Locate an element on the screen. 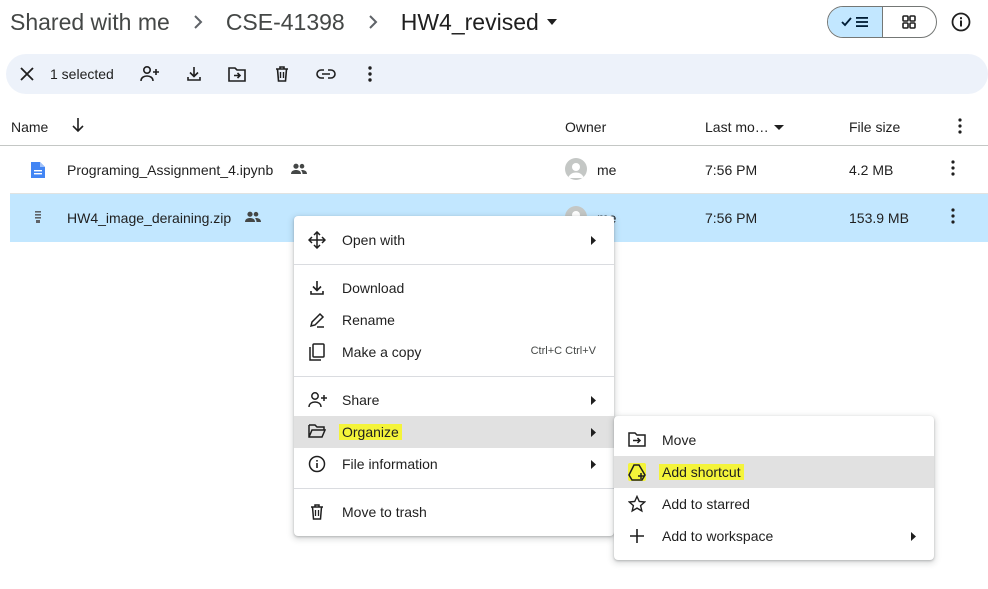 This screenshot has height=589, width=988. selection-toolbar: 1 selected is located at coordinates (497, 74).